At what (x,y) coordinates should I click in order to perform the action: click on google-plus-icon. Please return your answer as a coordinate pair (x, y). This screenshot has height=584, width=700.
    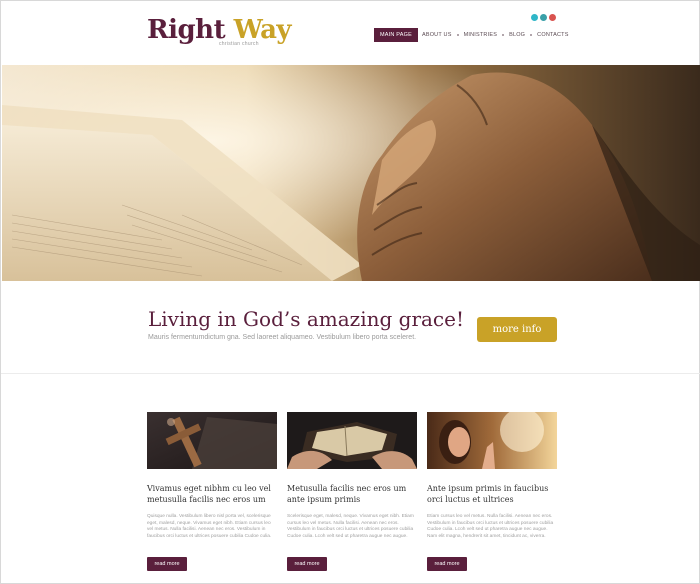
    Looking at the image, I should click on (552, 17).